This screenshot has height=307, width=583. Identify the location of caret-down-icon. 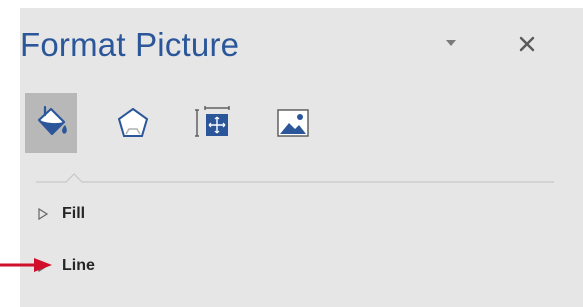
(451, 43).